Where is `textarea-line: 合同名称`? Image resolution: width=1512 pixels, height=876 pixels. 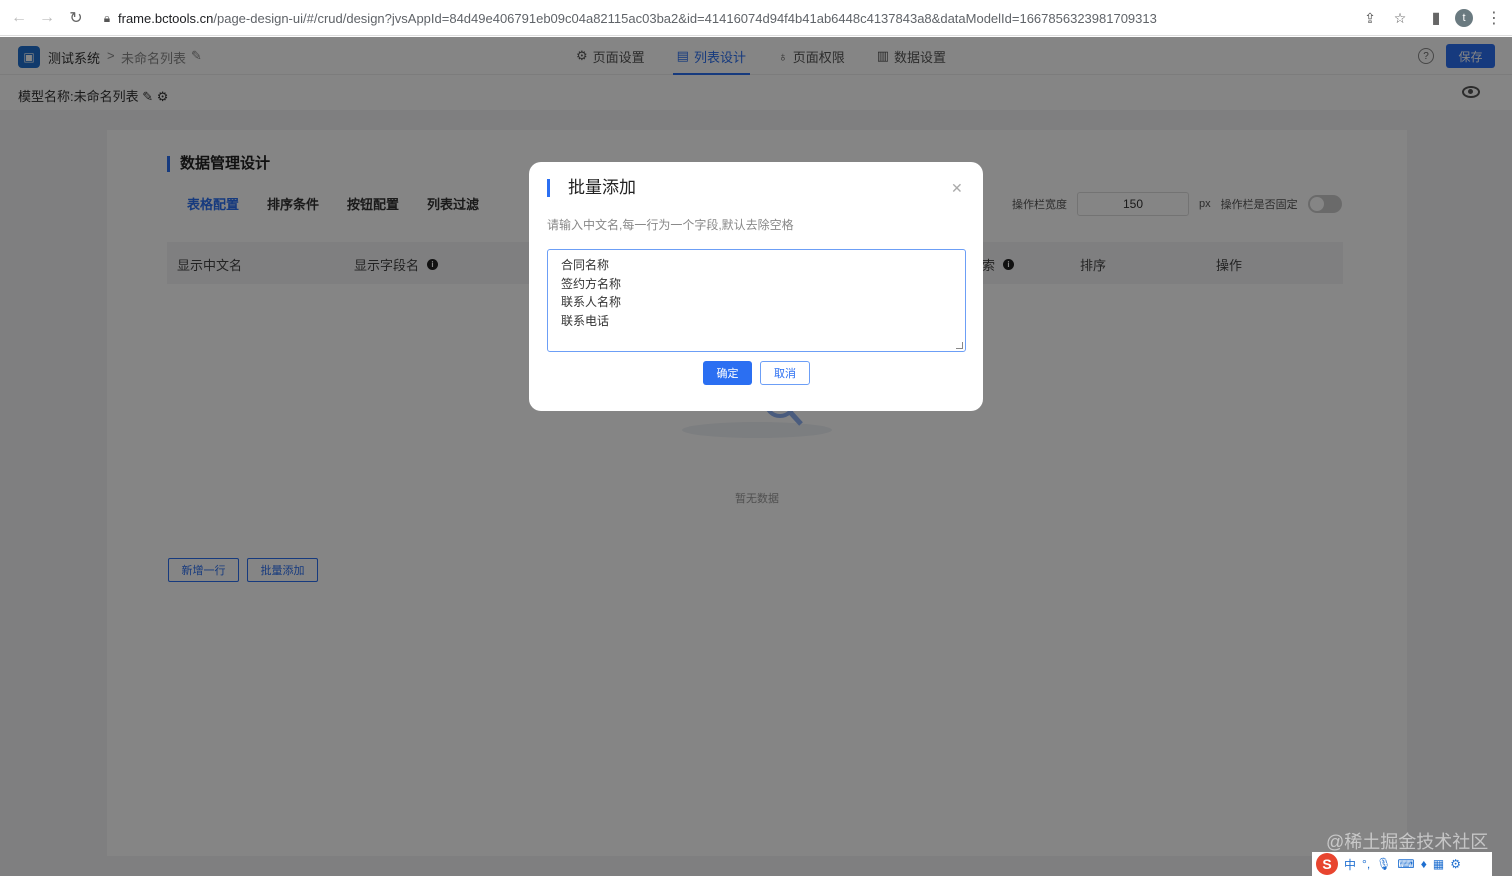
textarea-line: 合同名称 is located at coordinates (585, 265).